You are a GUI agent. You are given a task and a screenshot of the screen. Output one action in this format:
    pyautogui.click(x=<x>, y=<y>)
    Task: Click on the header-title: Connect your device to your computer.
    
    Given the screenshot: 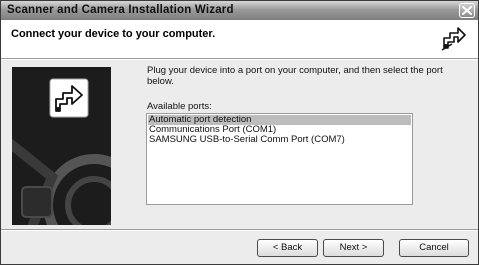 What is the action you would take?
    pyautogui.click(x=113, y=34)
    